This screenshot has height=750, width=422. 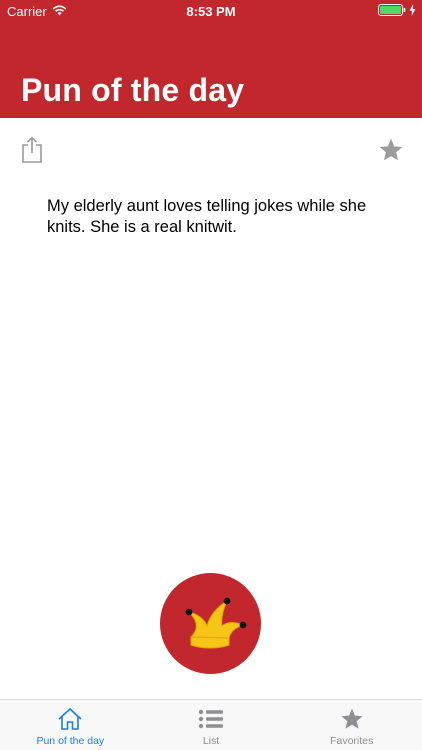 I want to click on tab-label: Favorites, so click(x=352, y=741).